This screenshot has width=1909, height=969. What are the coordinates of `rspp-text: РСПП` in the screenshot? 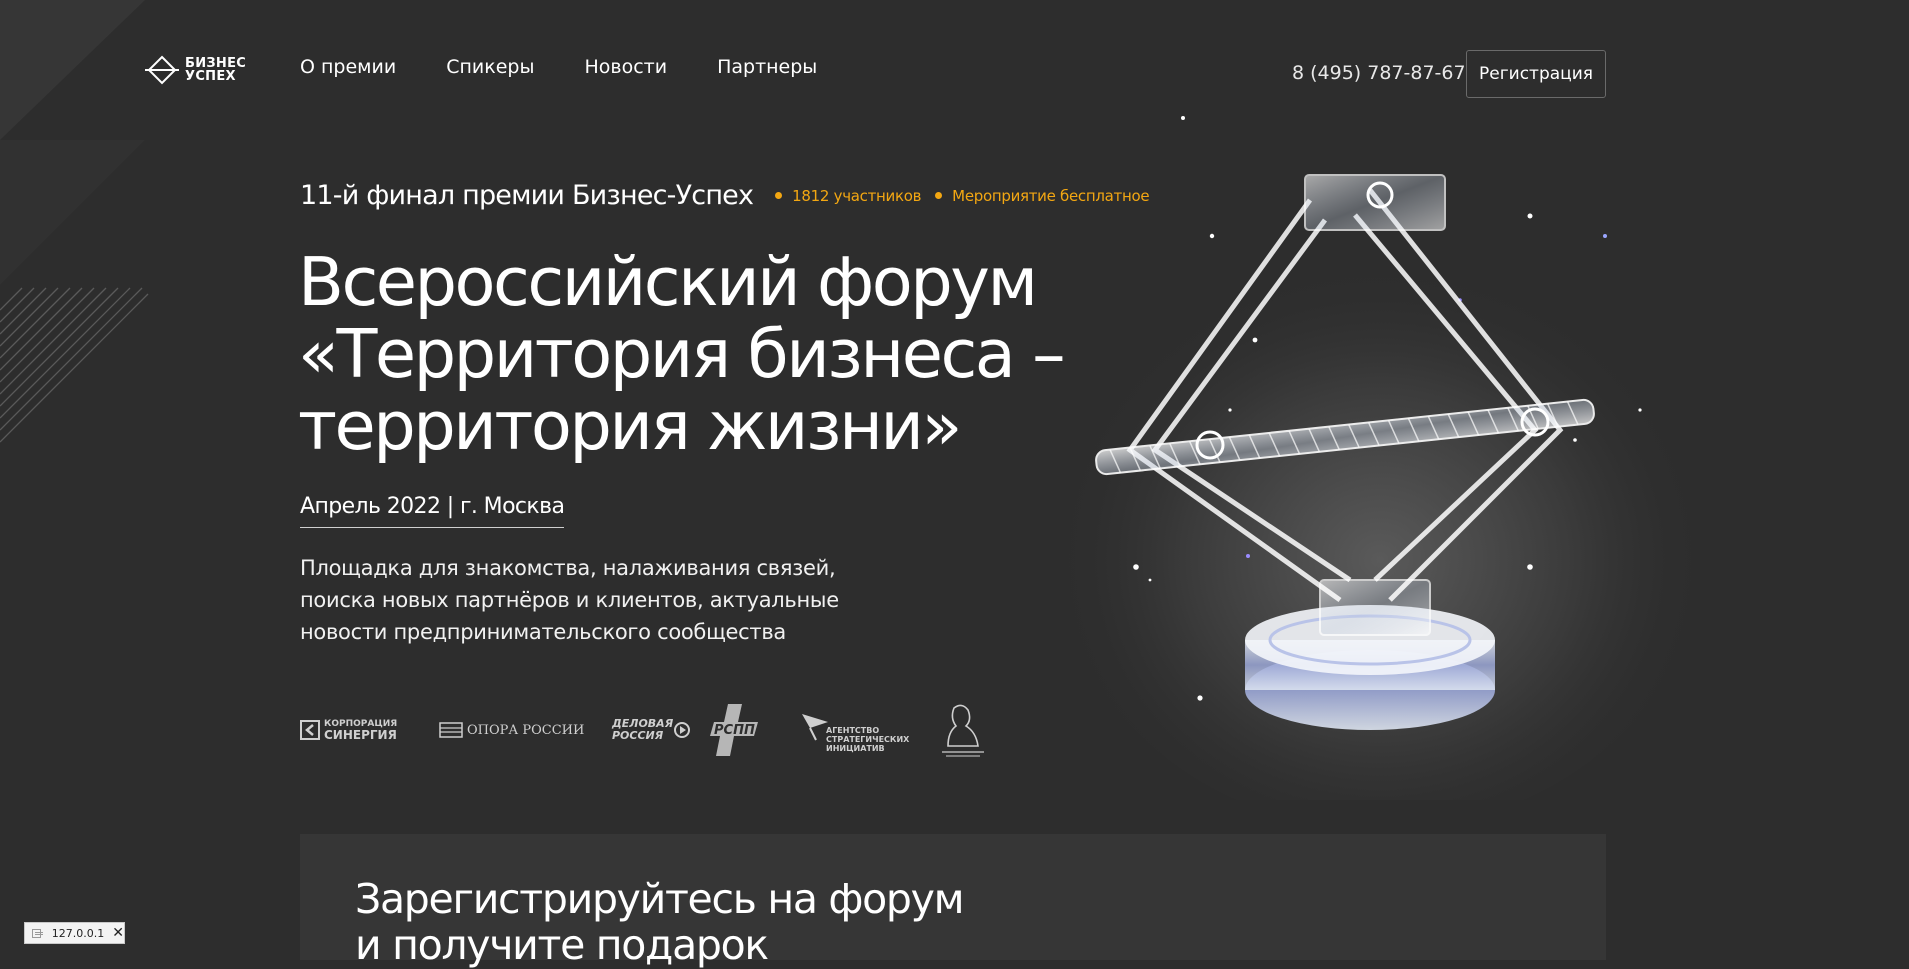 It's located at (734, 730).